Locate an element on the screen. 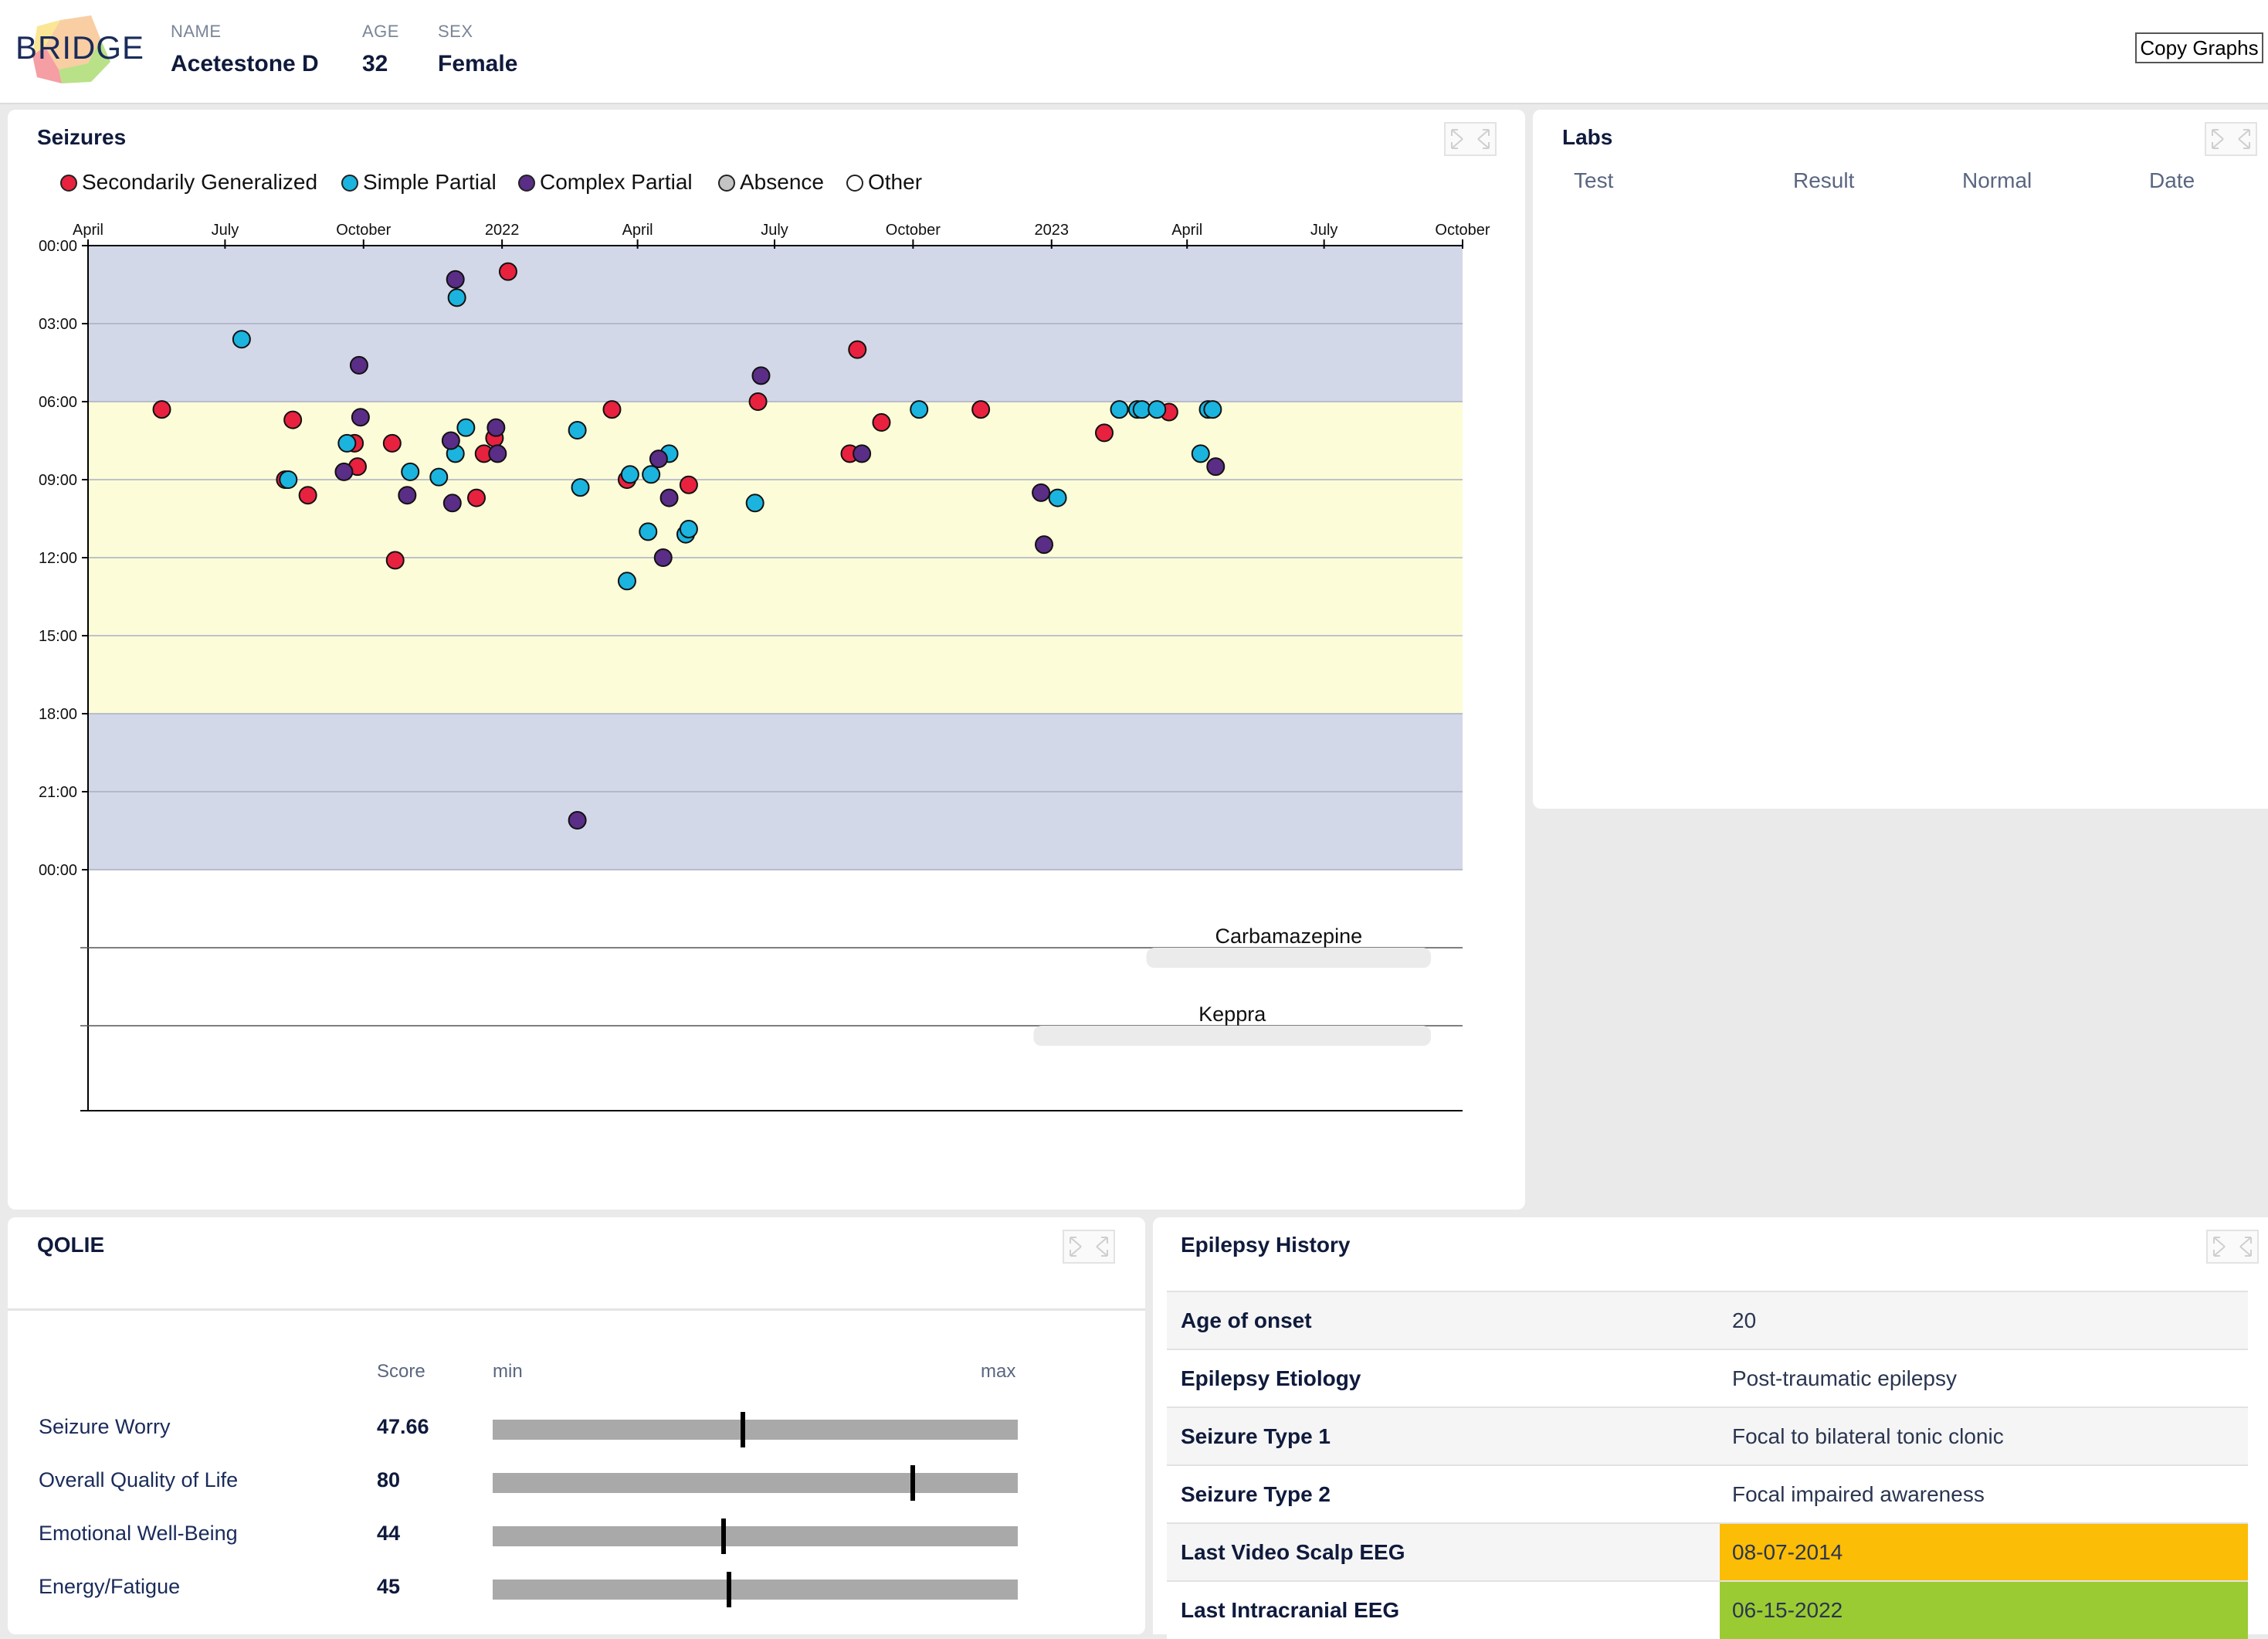  history-value: Focal impaired awareness is located at coordinates (1858, 1494).